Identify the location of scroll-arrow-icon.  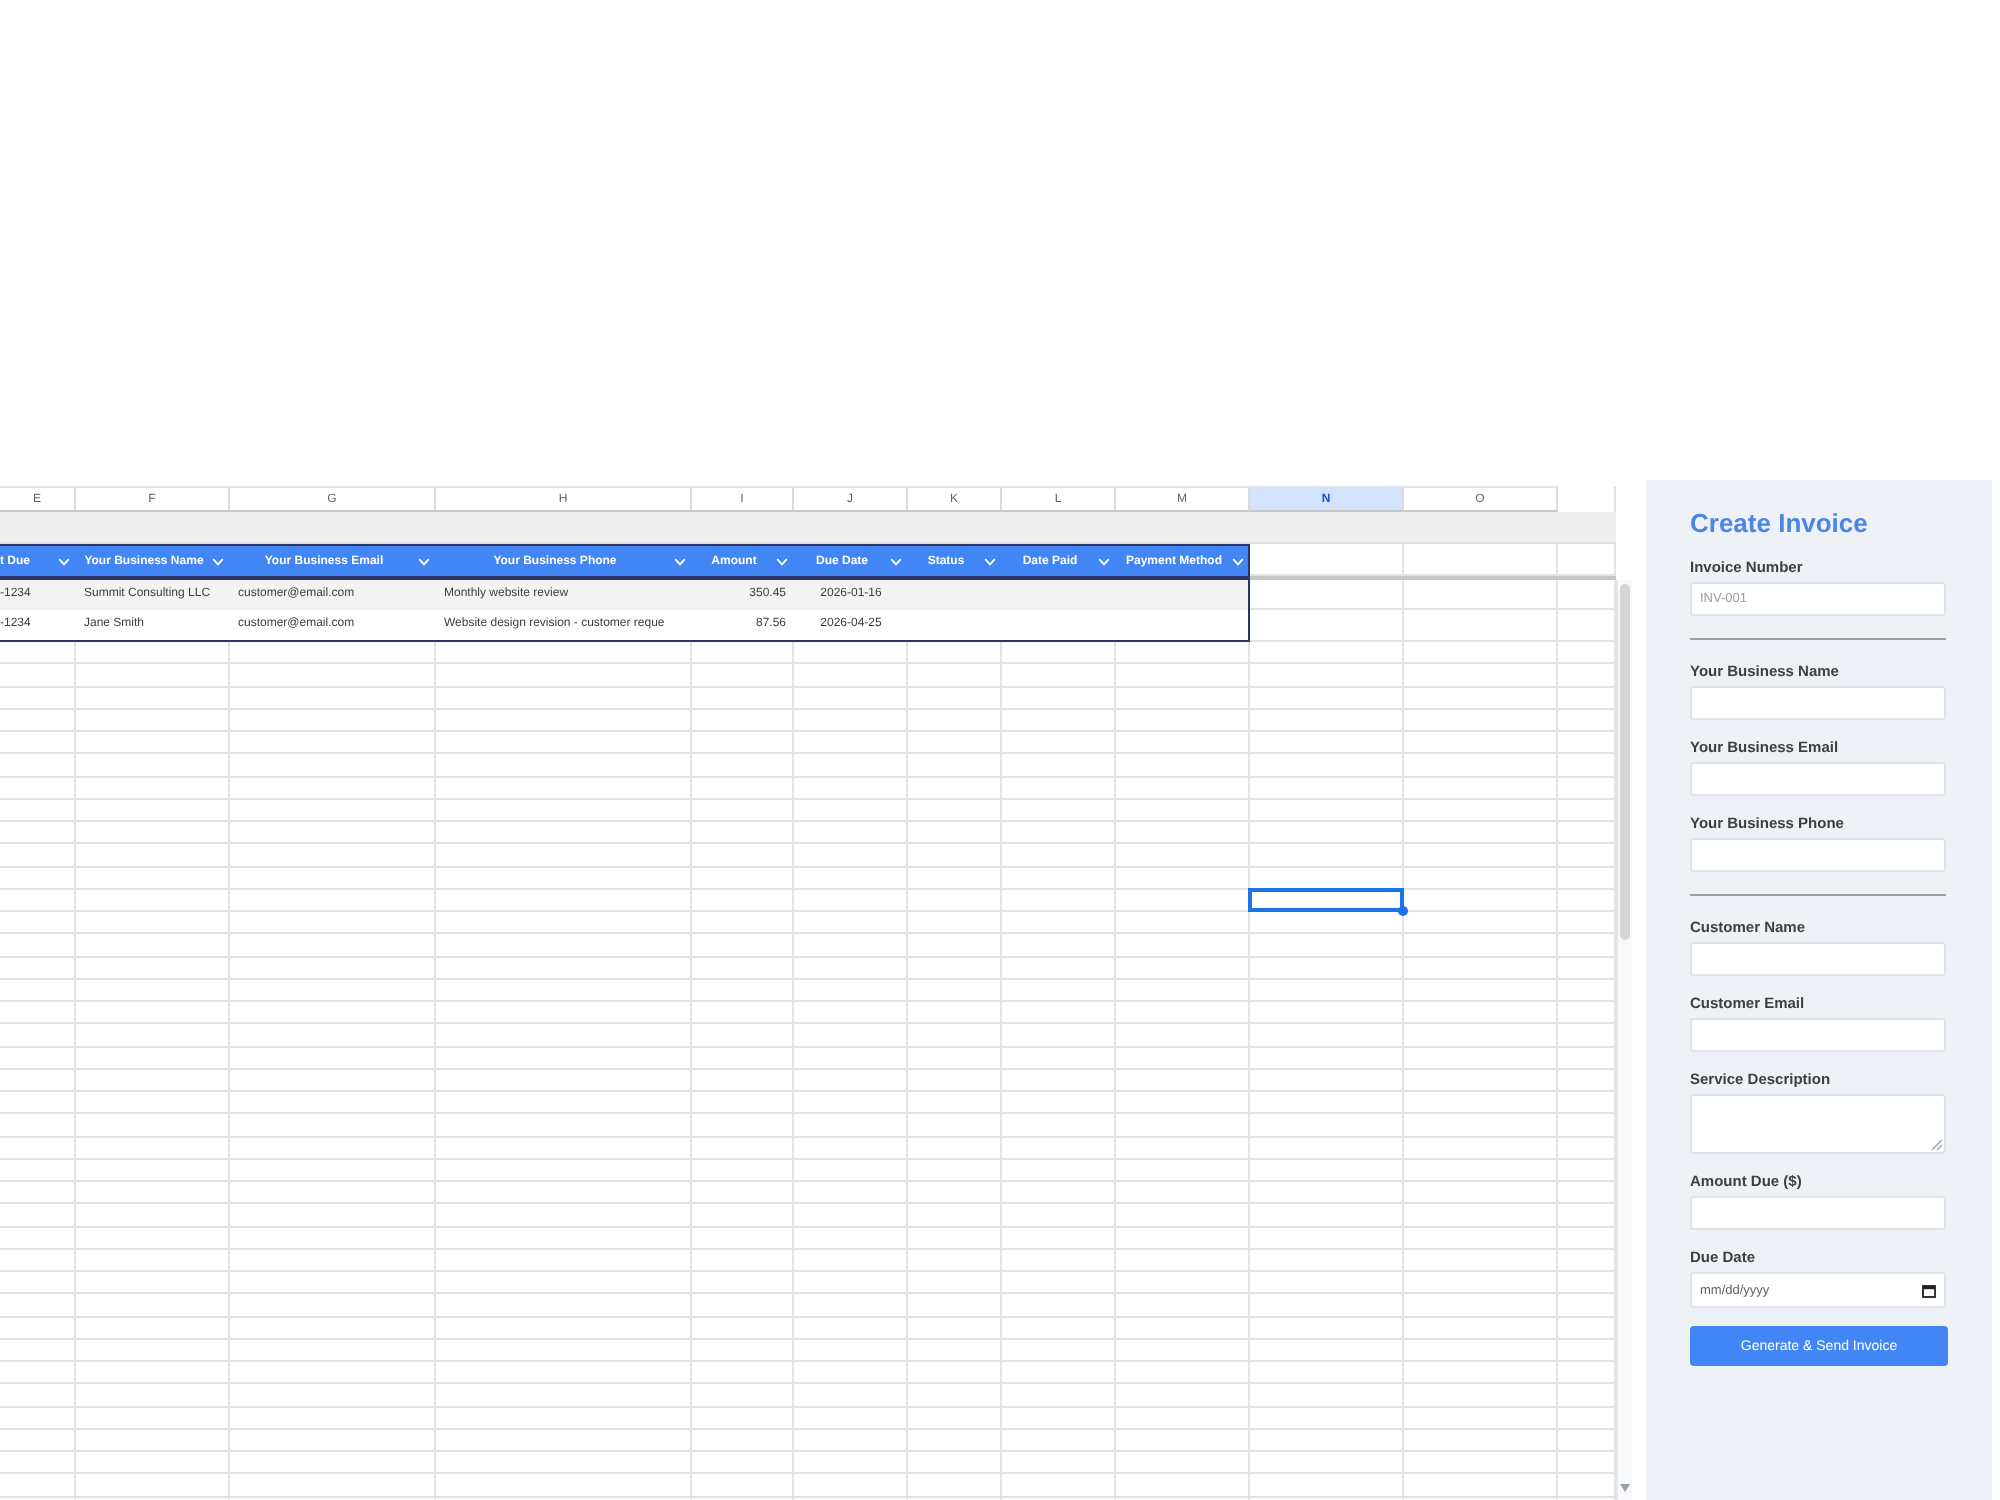
(1625, 1488).